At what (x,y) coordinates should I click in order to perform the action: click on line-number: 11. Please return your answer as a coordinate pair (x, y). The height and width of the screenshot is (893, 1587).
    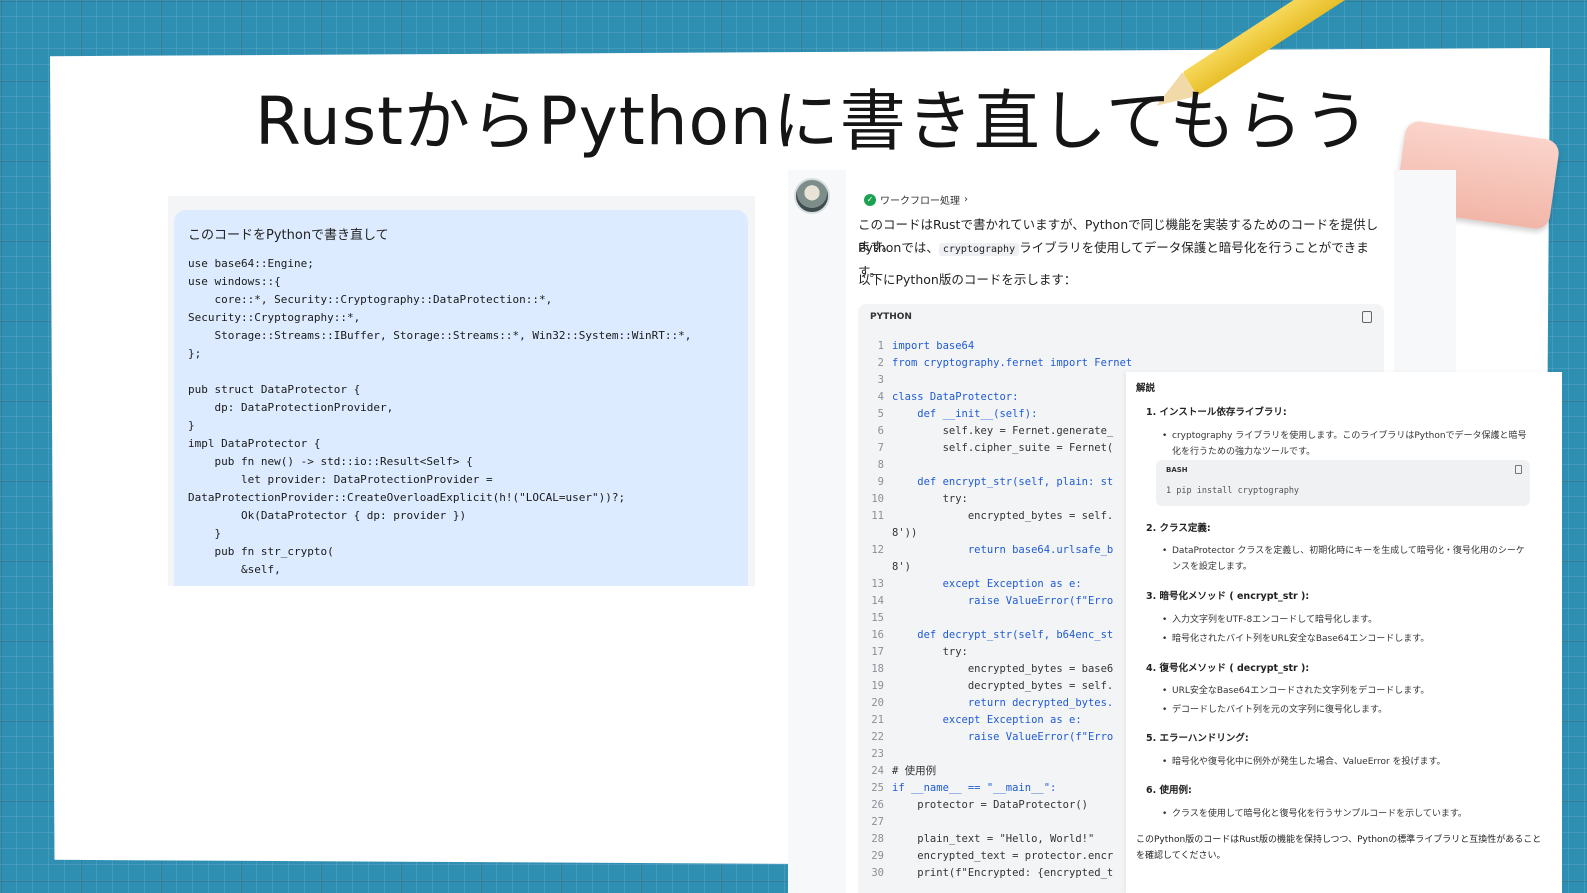
    Looking at the image, I should click on (877, 516).